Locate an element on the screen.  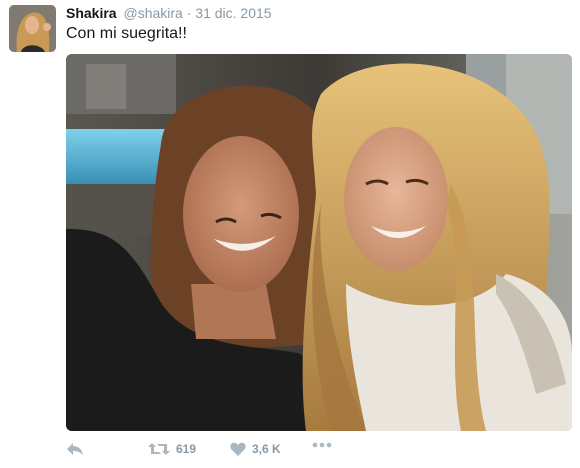
reply-icon is located at coordinates (75, 449).